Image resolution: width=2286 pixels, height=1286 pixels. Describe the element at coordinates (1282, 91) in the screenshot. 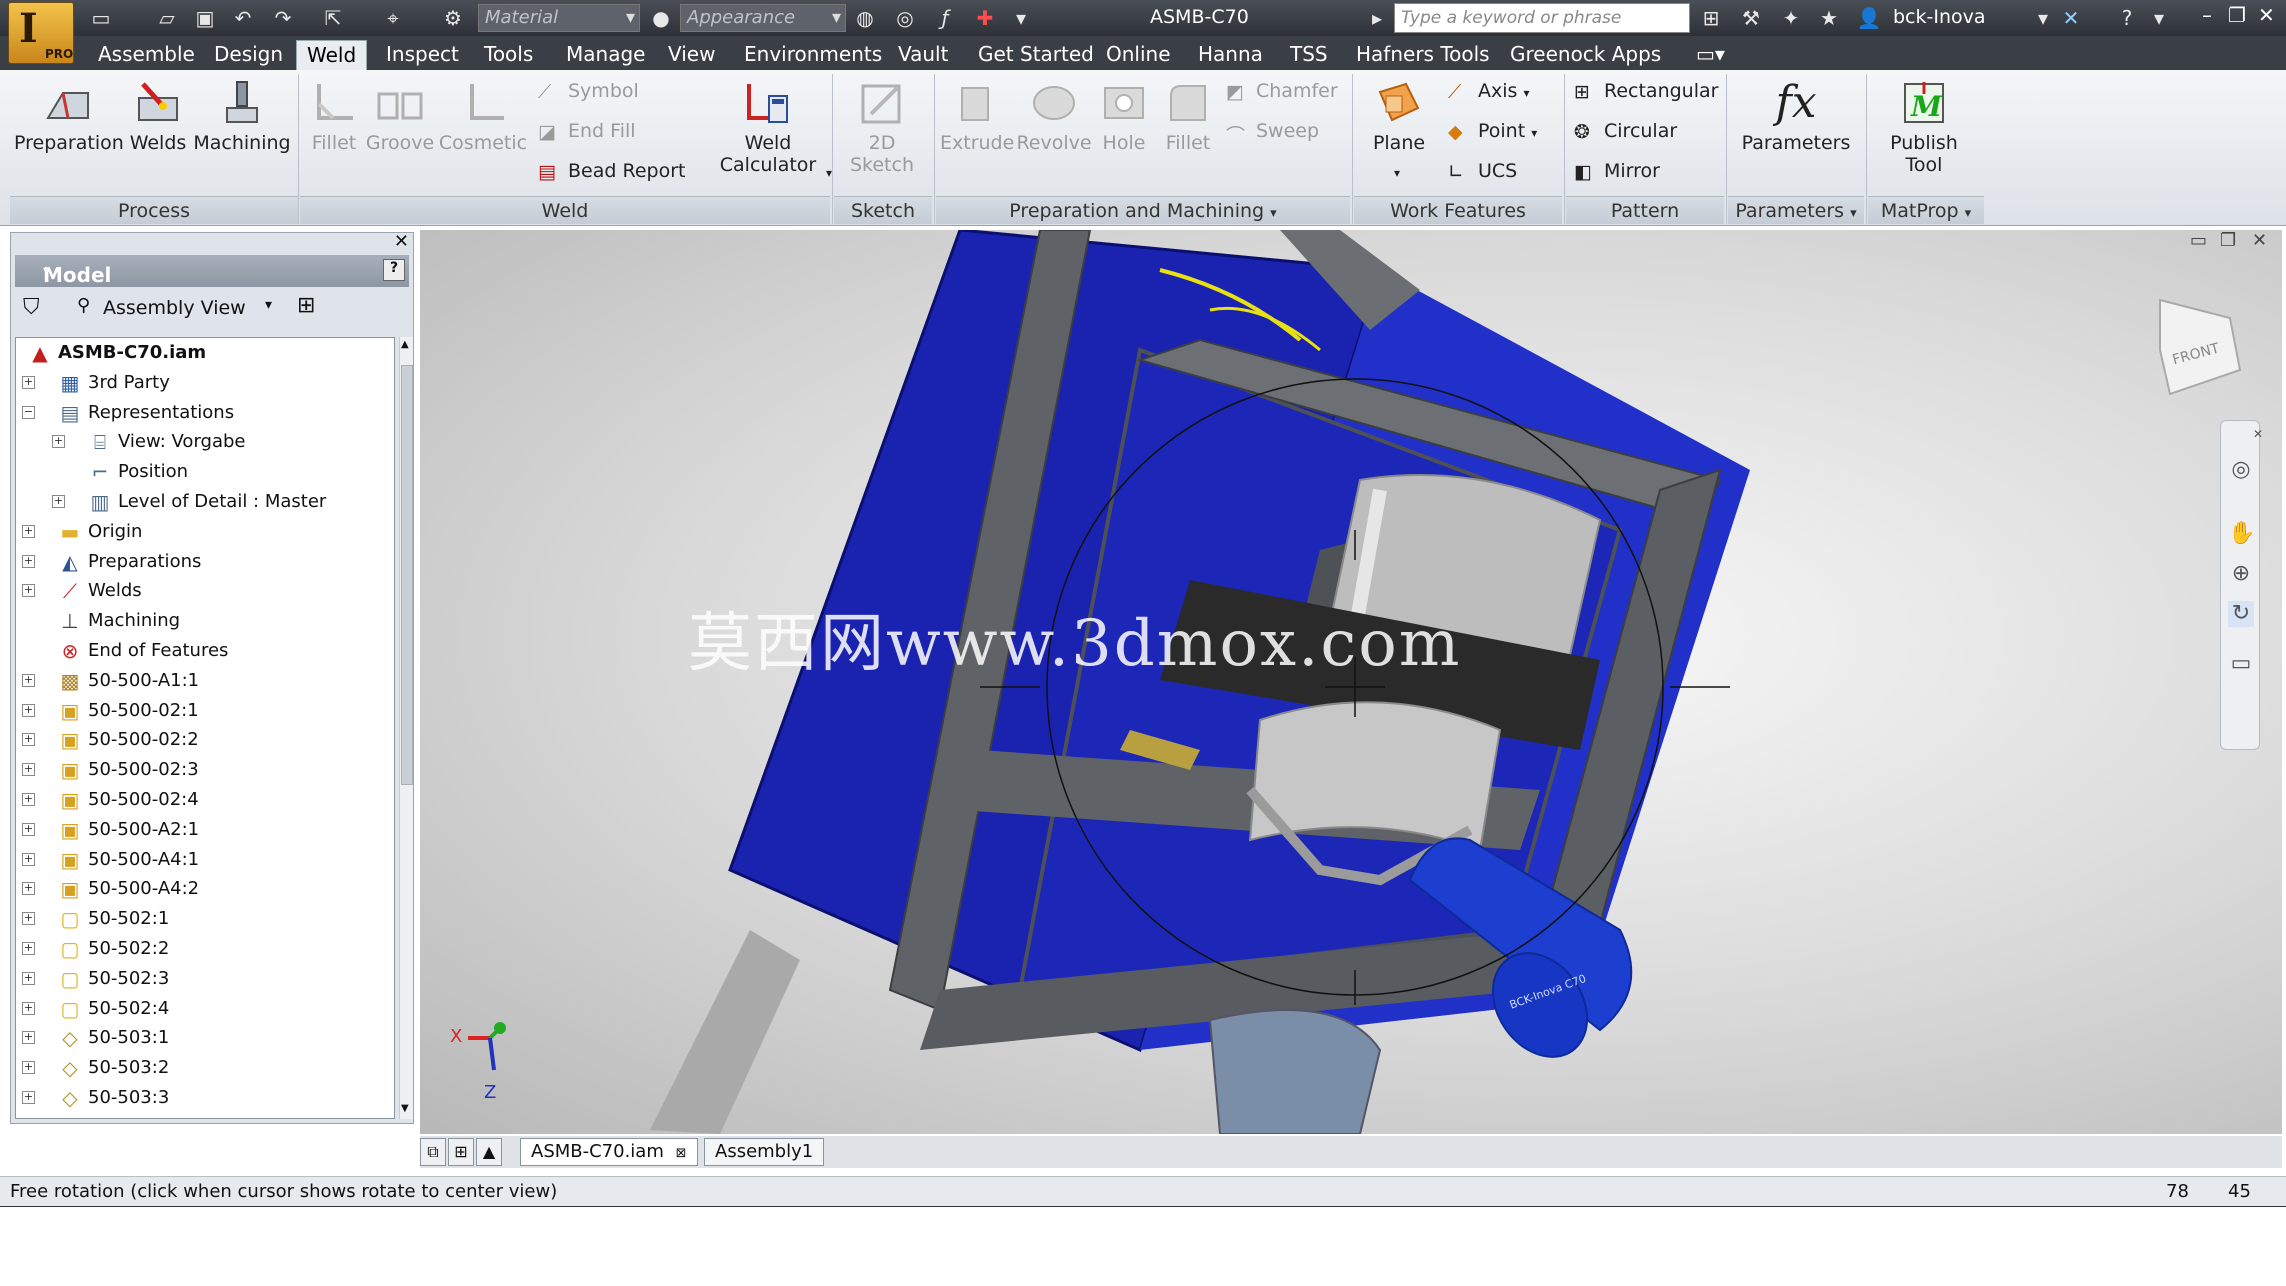

I see `chamfer-button: ◩ Chamfer` at that location.